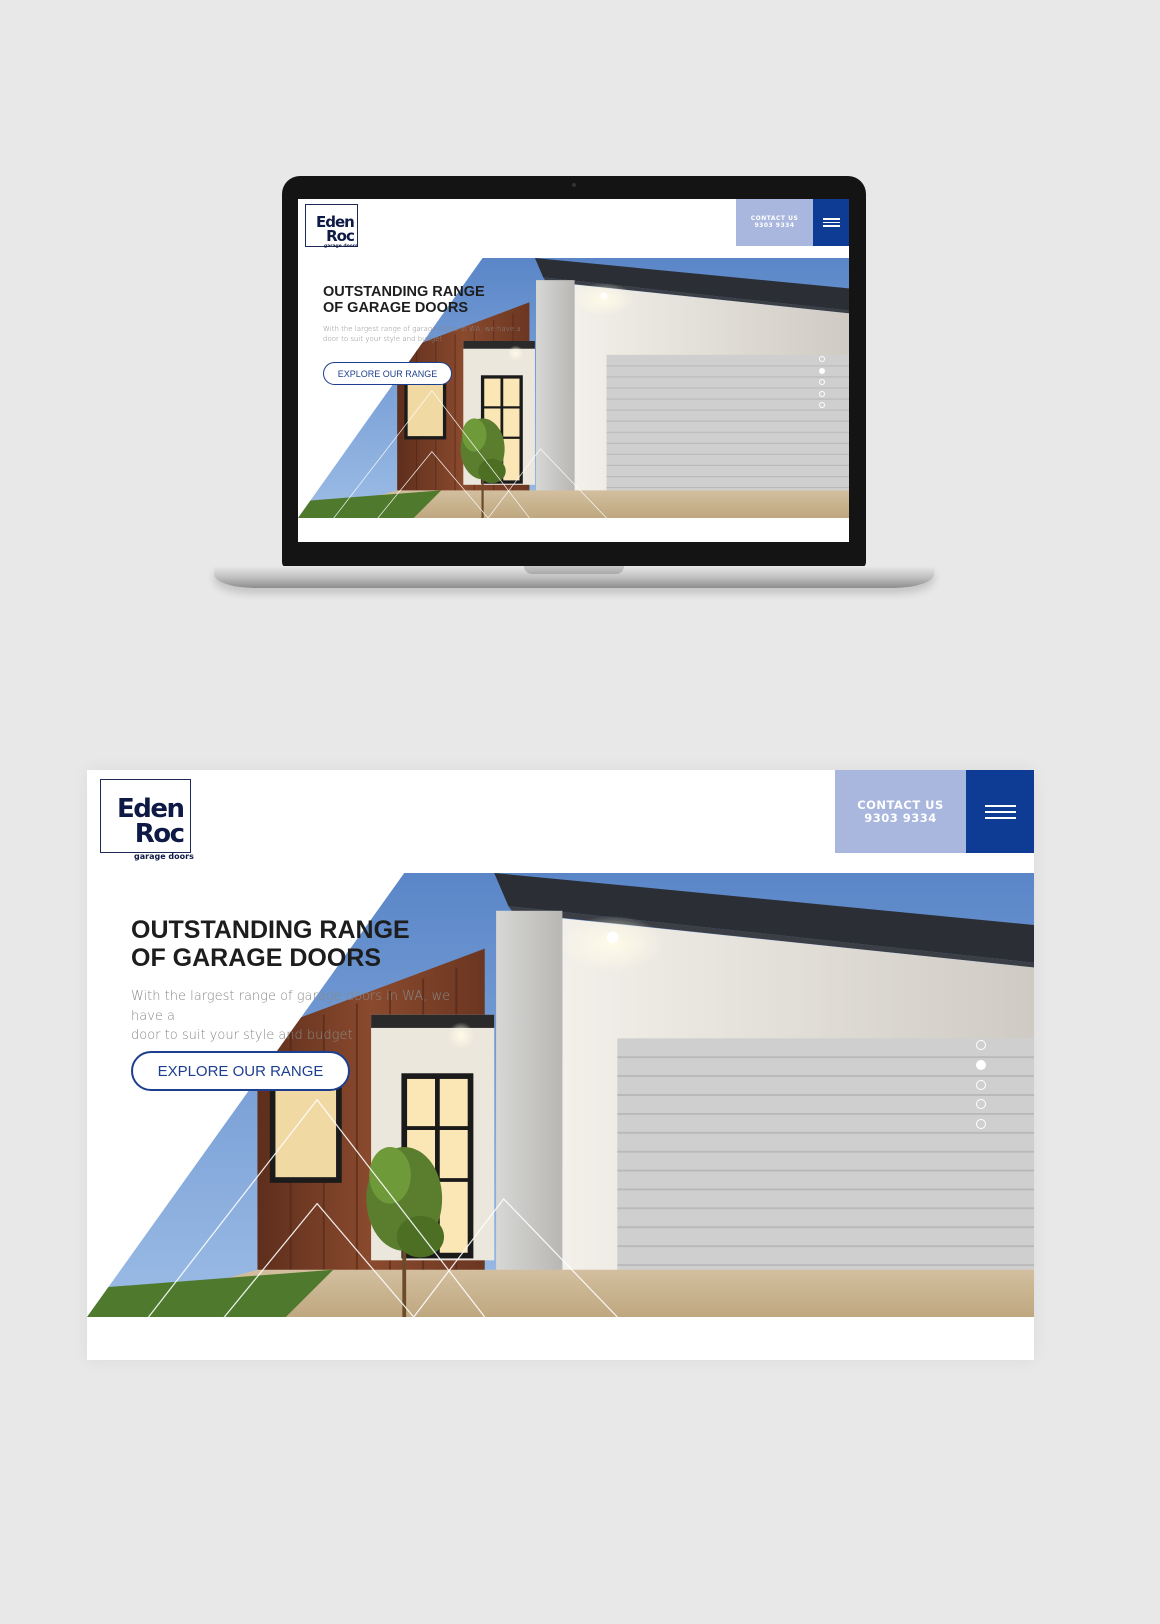 The width and height of the screenshot is (1160, 1624). I want to click on contact-label: CONTACT US, so click(900, 805).